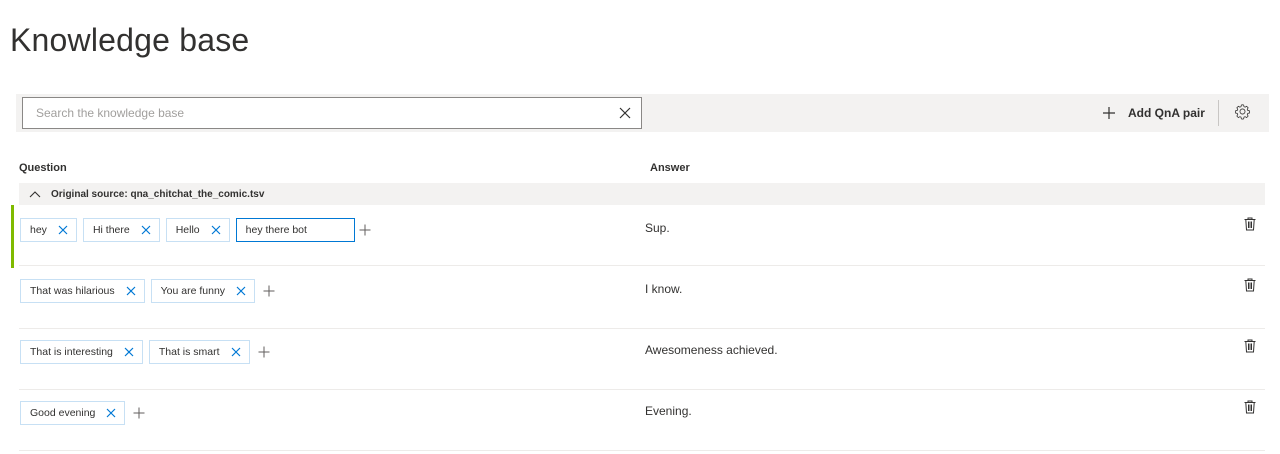  Describe the element at coordinates (1242, 111) in the screenshot. I see `settings-icon` at that location.